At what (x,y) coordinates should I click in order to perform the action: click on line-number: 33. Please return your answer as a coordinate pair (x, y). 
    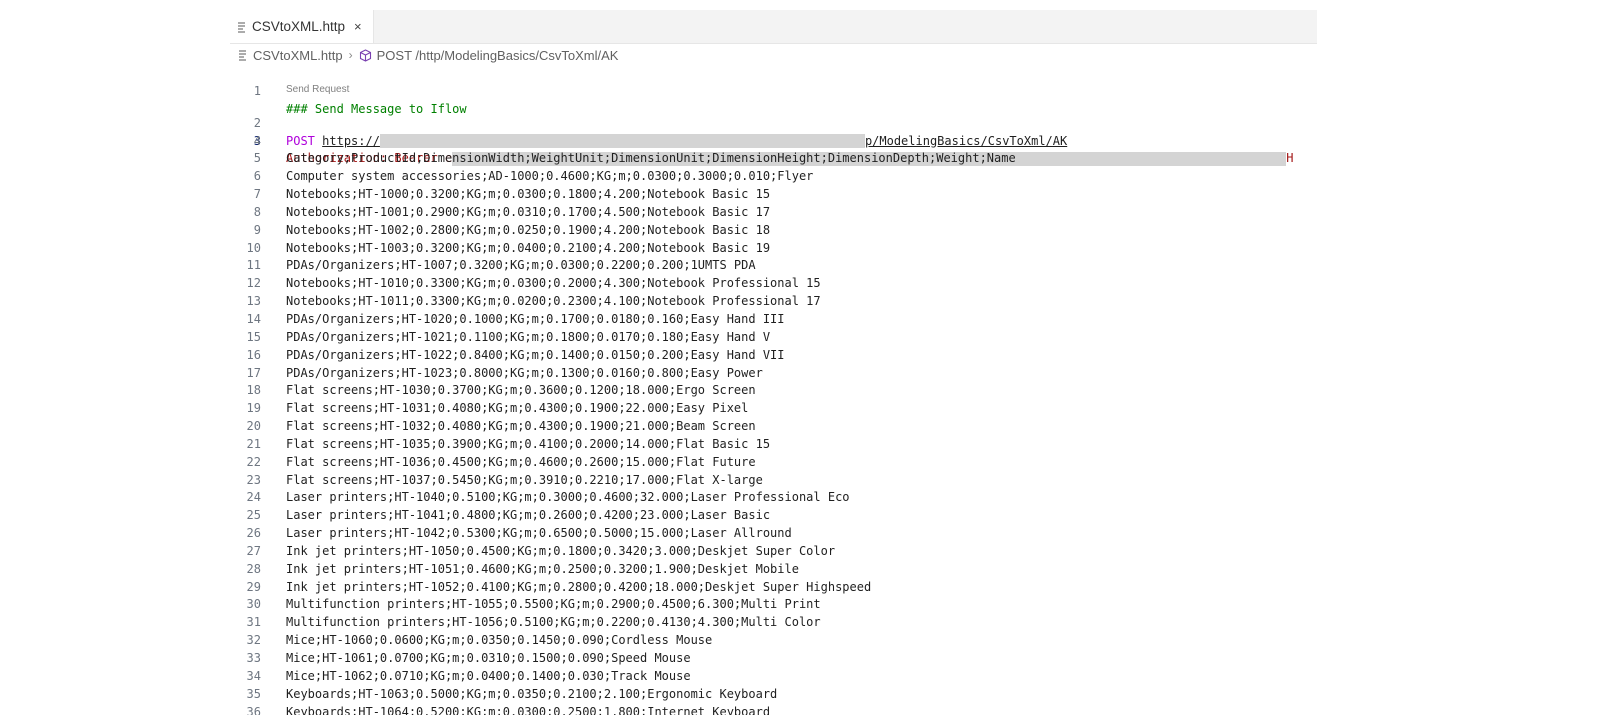
    Looking at the image, I should click on (253, 658).